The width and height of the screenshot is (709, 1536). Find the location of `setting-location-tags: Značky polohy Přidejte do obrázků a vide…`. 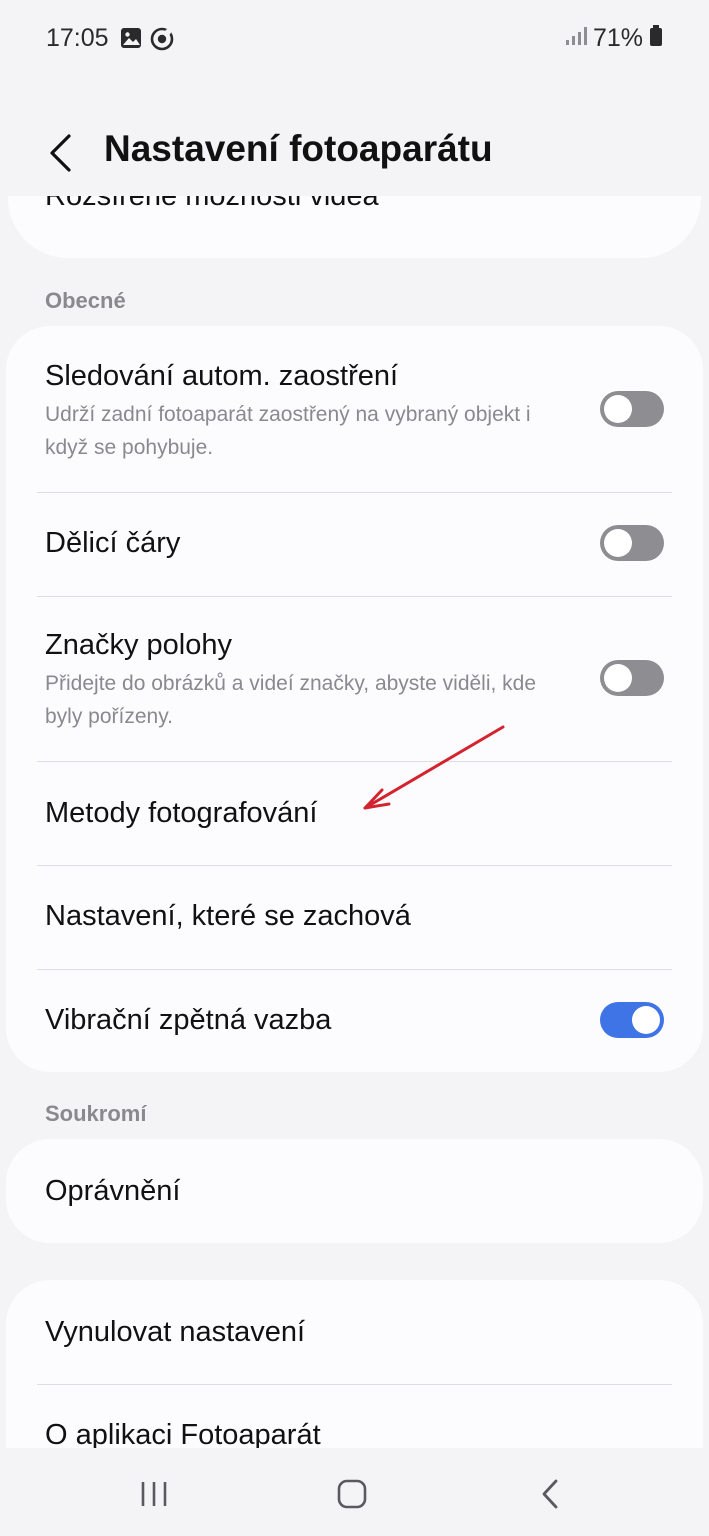

setting-location-tags: Značky polohy Přidejte do obrázků a vide… is located at coordinates (354, 679).